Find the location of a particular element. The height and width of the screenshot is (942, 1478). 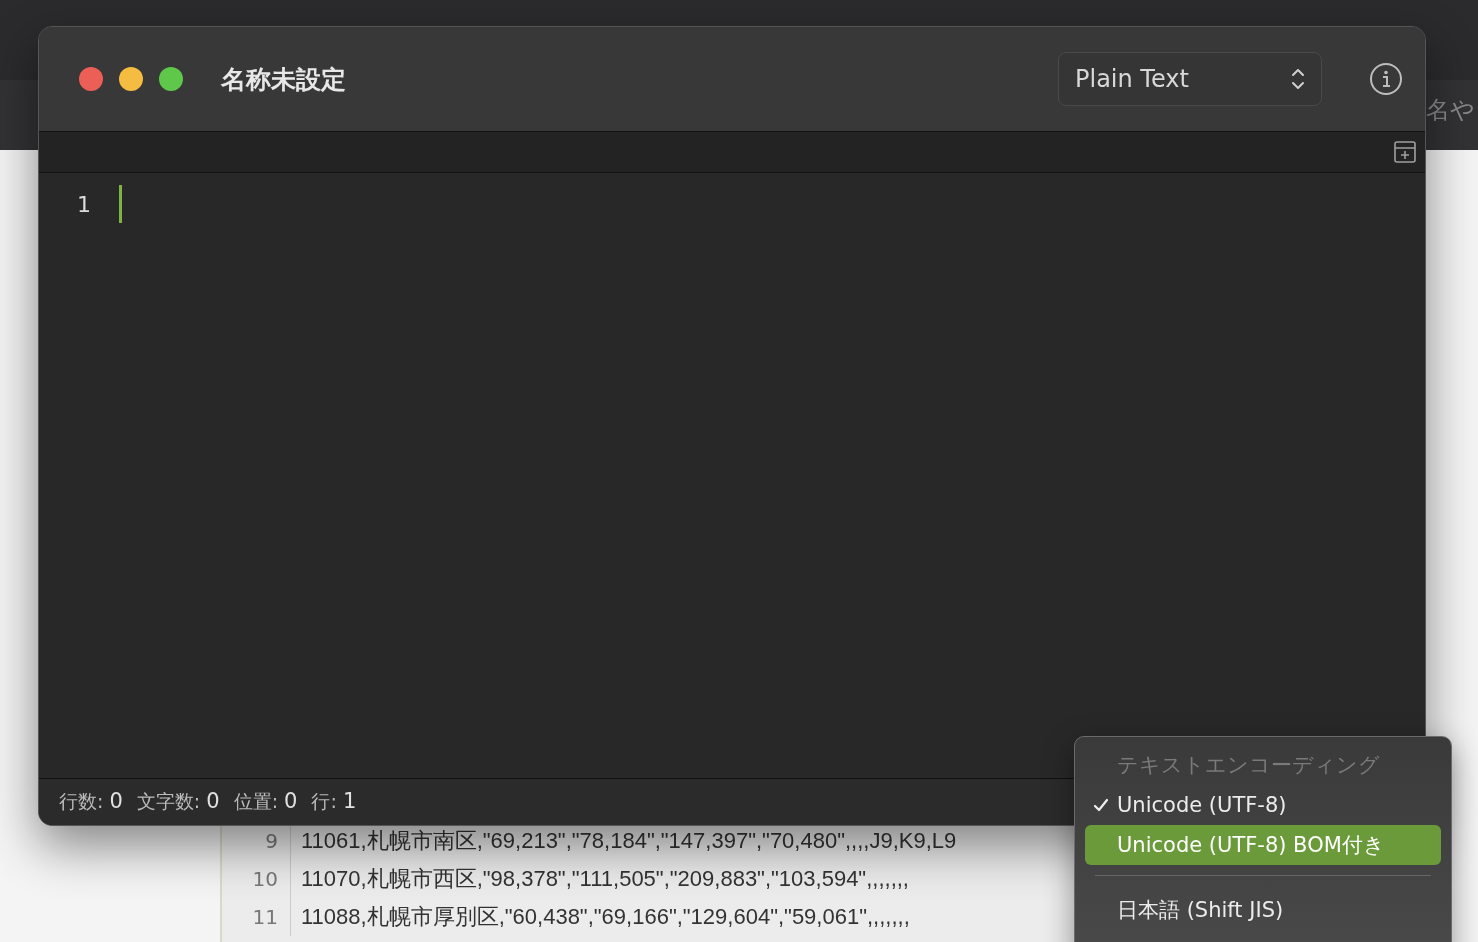

line-number: 11 is located at coordinates (256, 917).